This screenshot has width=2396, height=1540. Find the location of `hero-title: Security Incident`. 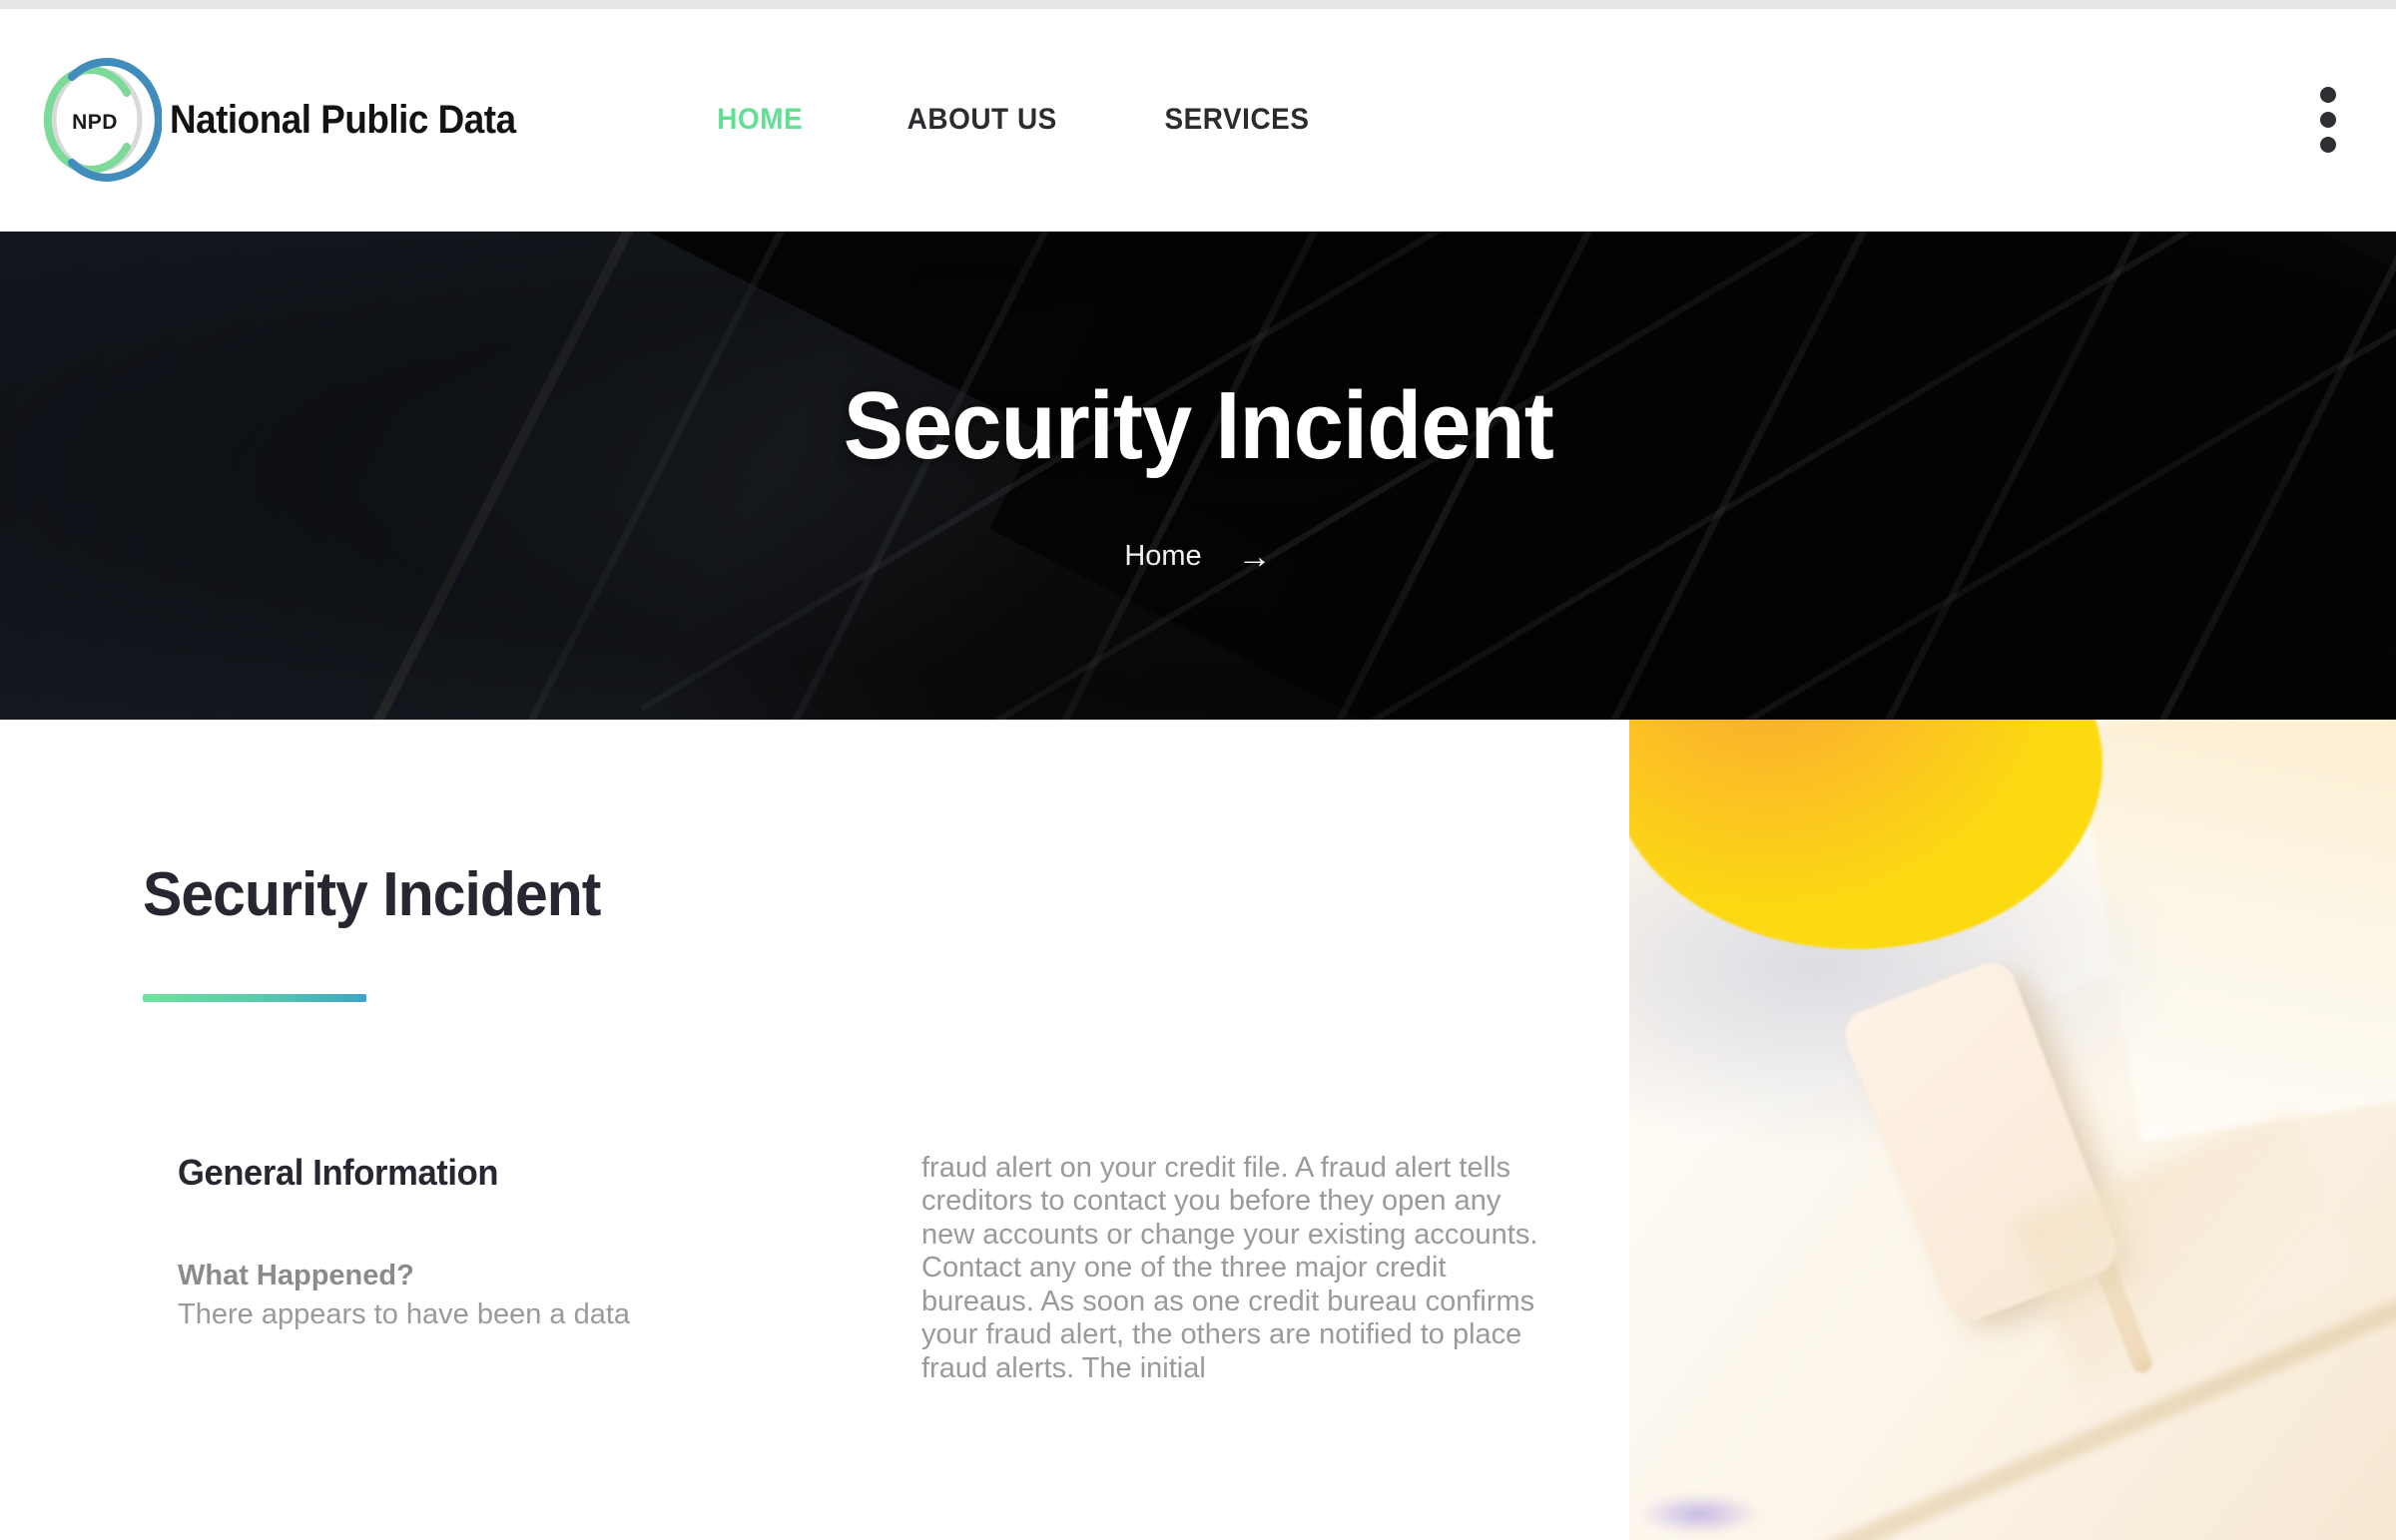

hero-title: Security Incident is located at coordinates (1198, 425).